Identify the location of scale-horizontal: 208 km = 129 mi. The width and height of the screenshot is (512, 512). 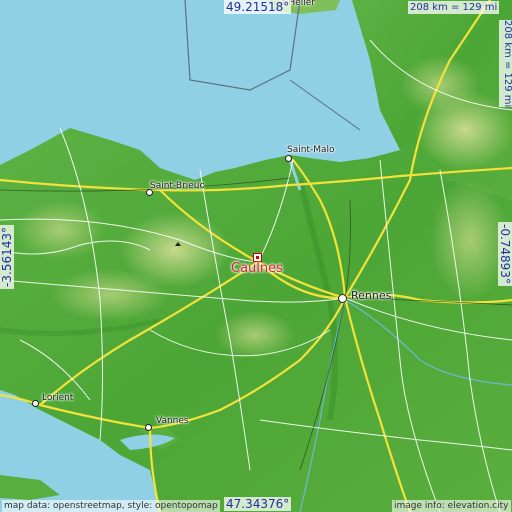
(454, 7).